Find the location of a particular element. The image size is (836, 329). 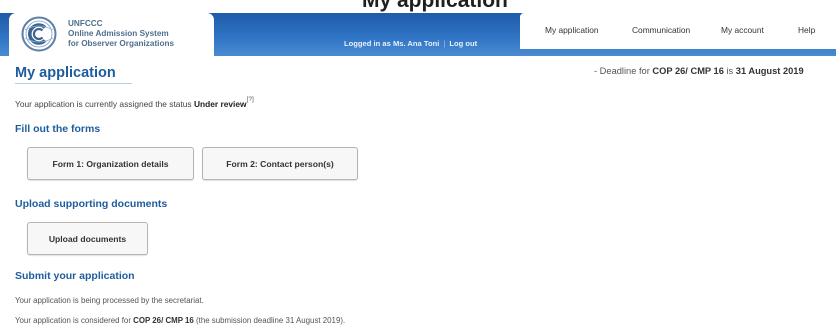

section-title-submit: Submit your application is located at coordinates (75, 276).